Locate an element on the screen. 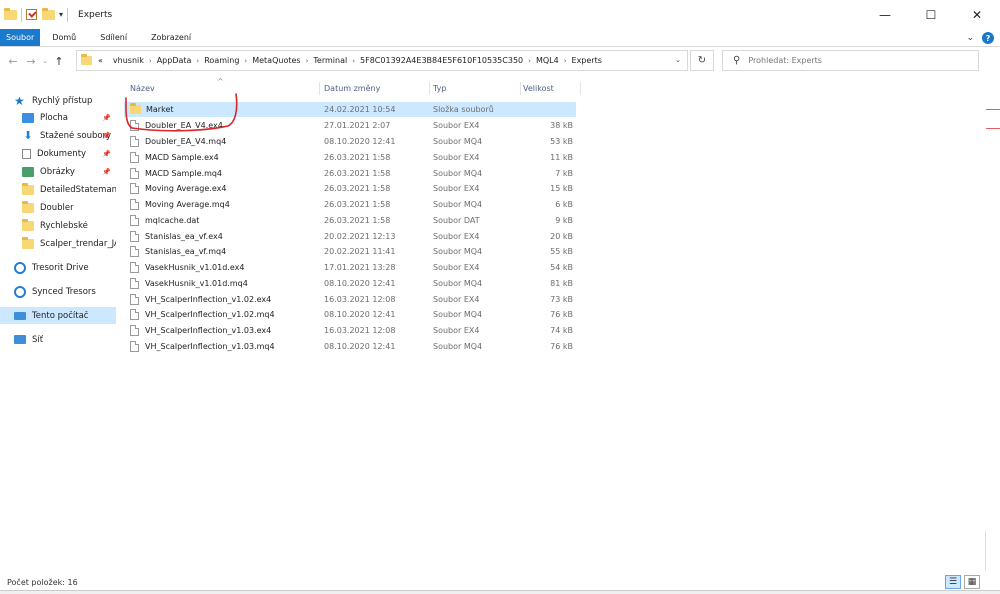 The width and height of the screenshot is (1000, 594). item-count: Počet položek: 16 is located at coordinates (42, 582).